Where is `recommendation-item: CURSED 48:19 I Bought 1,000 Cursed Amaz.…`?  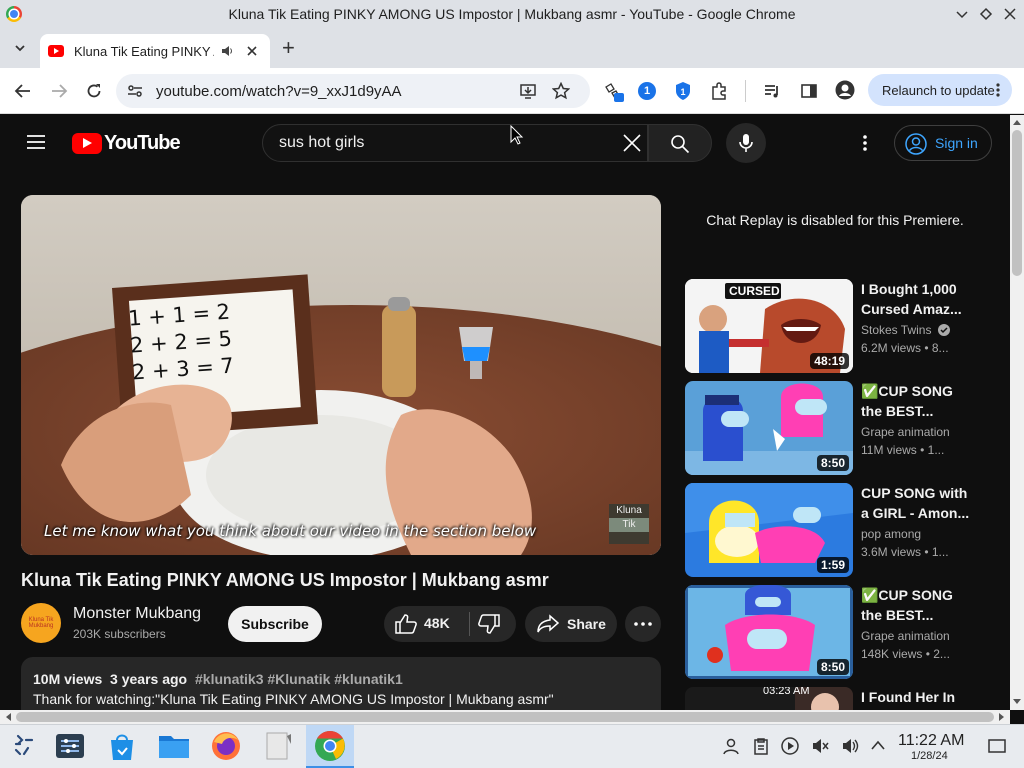 recommendation-item: CURSED 48:19 I Bought 1,000 Cursed Amaz.… is located at coordinates (845, 326).